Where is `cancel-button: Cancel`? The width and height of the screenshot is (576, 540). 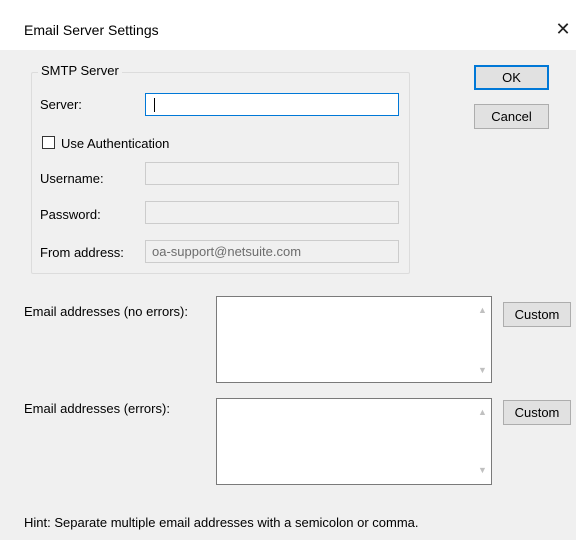 cancel-button: Cancel is located at coordinates (511, 116).